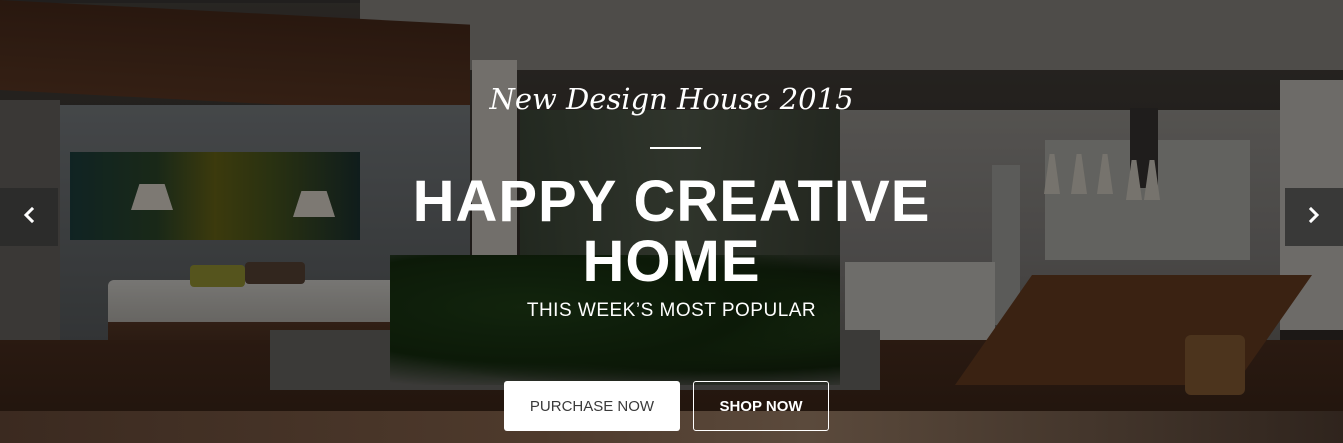 This screenshot has width=1343, height=443. What do you see at coordinates (671, 99) in the screenshot?
I see `slide-subtitle: New Design House 2015` at bounding box center [671, 99].